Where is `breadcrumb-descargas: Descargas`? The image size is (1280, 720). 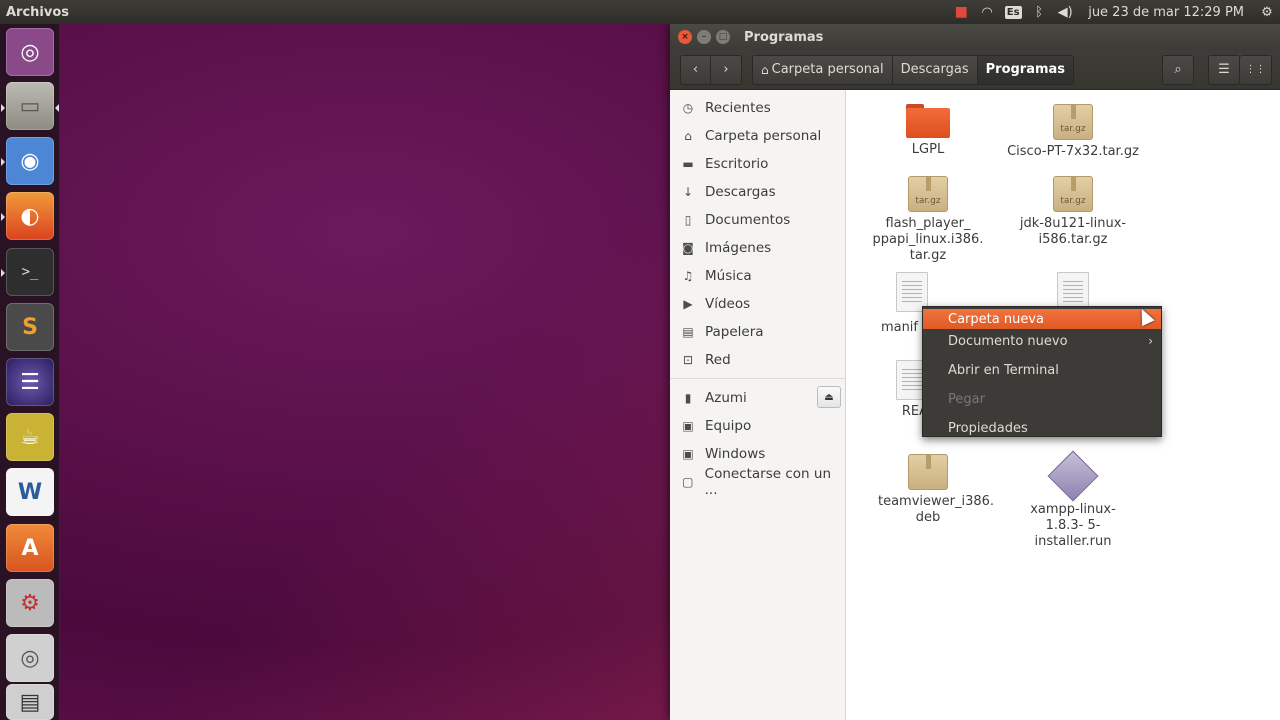
breadcrumb-descargas: Descargas is located at coordinates (935, 69).